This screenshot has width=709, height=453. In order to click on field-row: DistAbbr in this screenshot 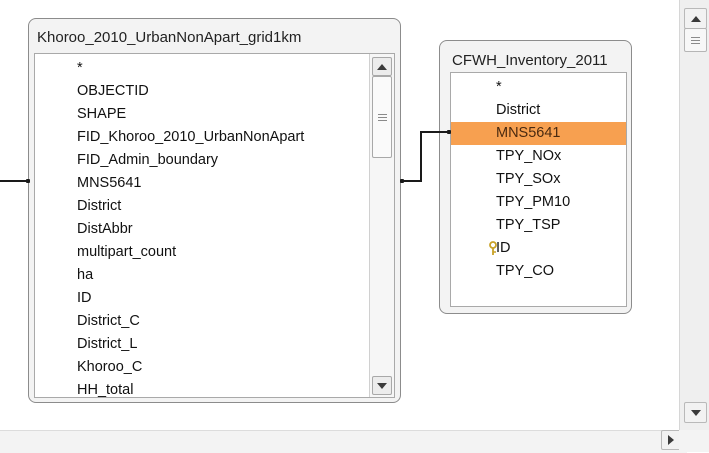, I will do `click(214, 229)`.